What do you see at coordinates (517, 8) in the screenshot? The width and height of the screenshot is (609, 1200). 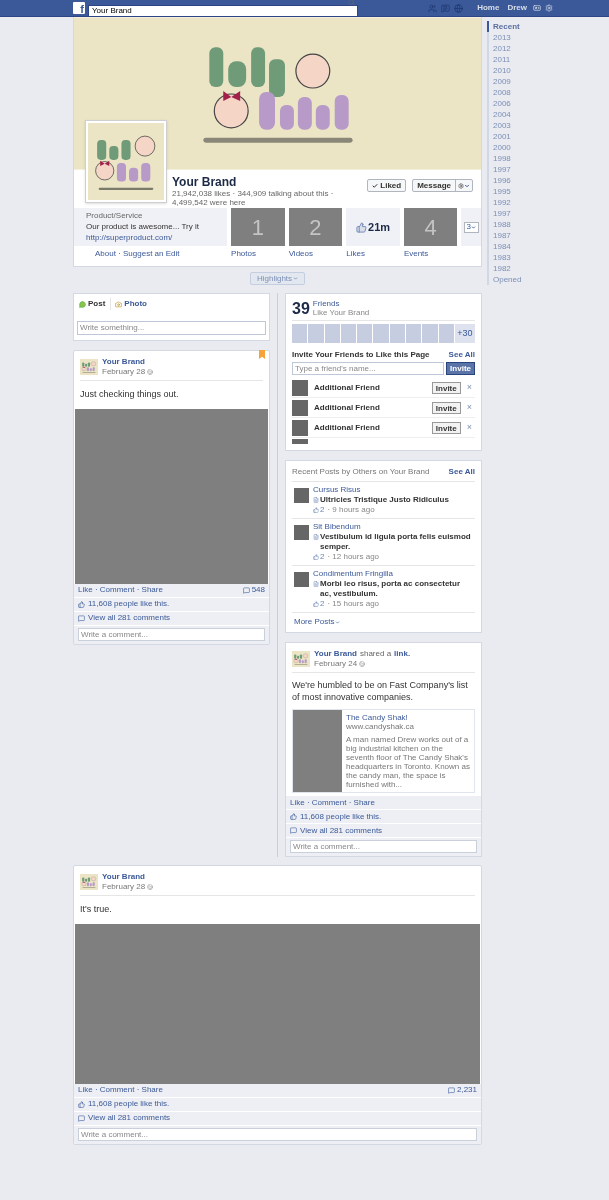 I see `nav-link: Drew` at bounding box center [517, 8].